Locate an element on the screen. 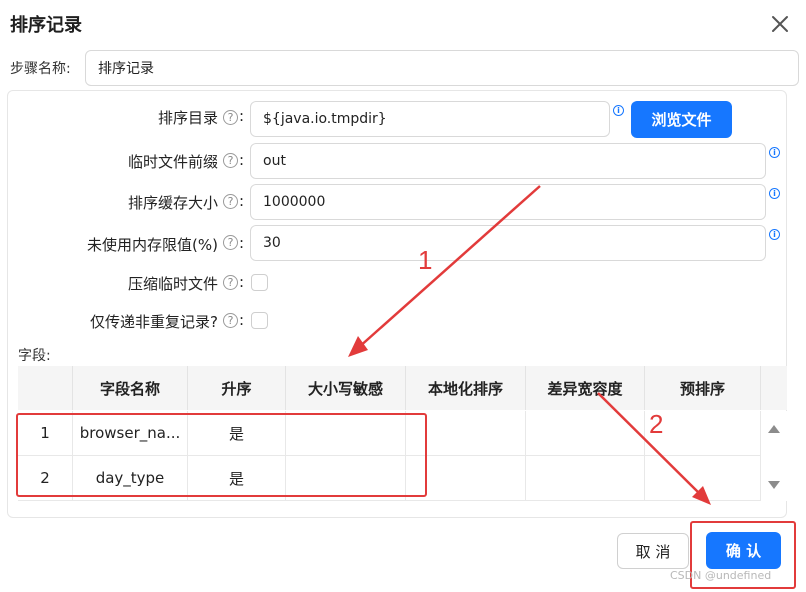  watermark: CSDN @undefined is located at coordinates (721, 575).